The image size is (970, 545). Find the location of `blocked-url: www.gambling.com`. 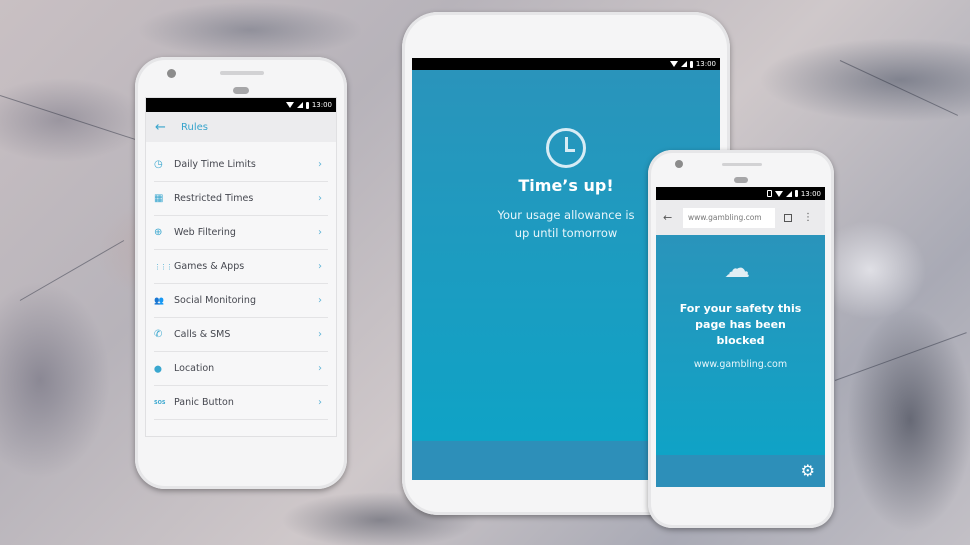

blocked-url: www.gambling.com is located at coordinates (740, 364).